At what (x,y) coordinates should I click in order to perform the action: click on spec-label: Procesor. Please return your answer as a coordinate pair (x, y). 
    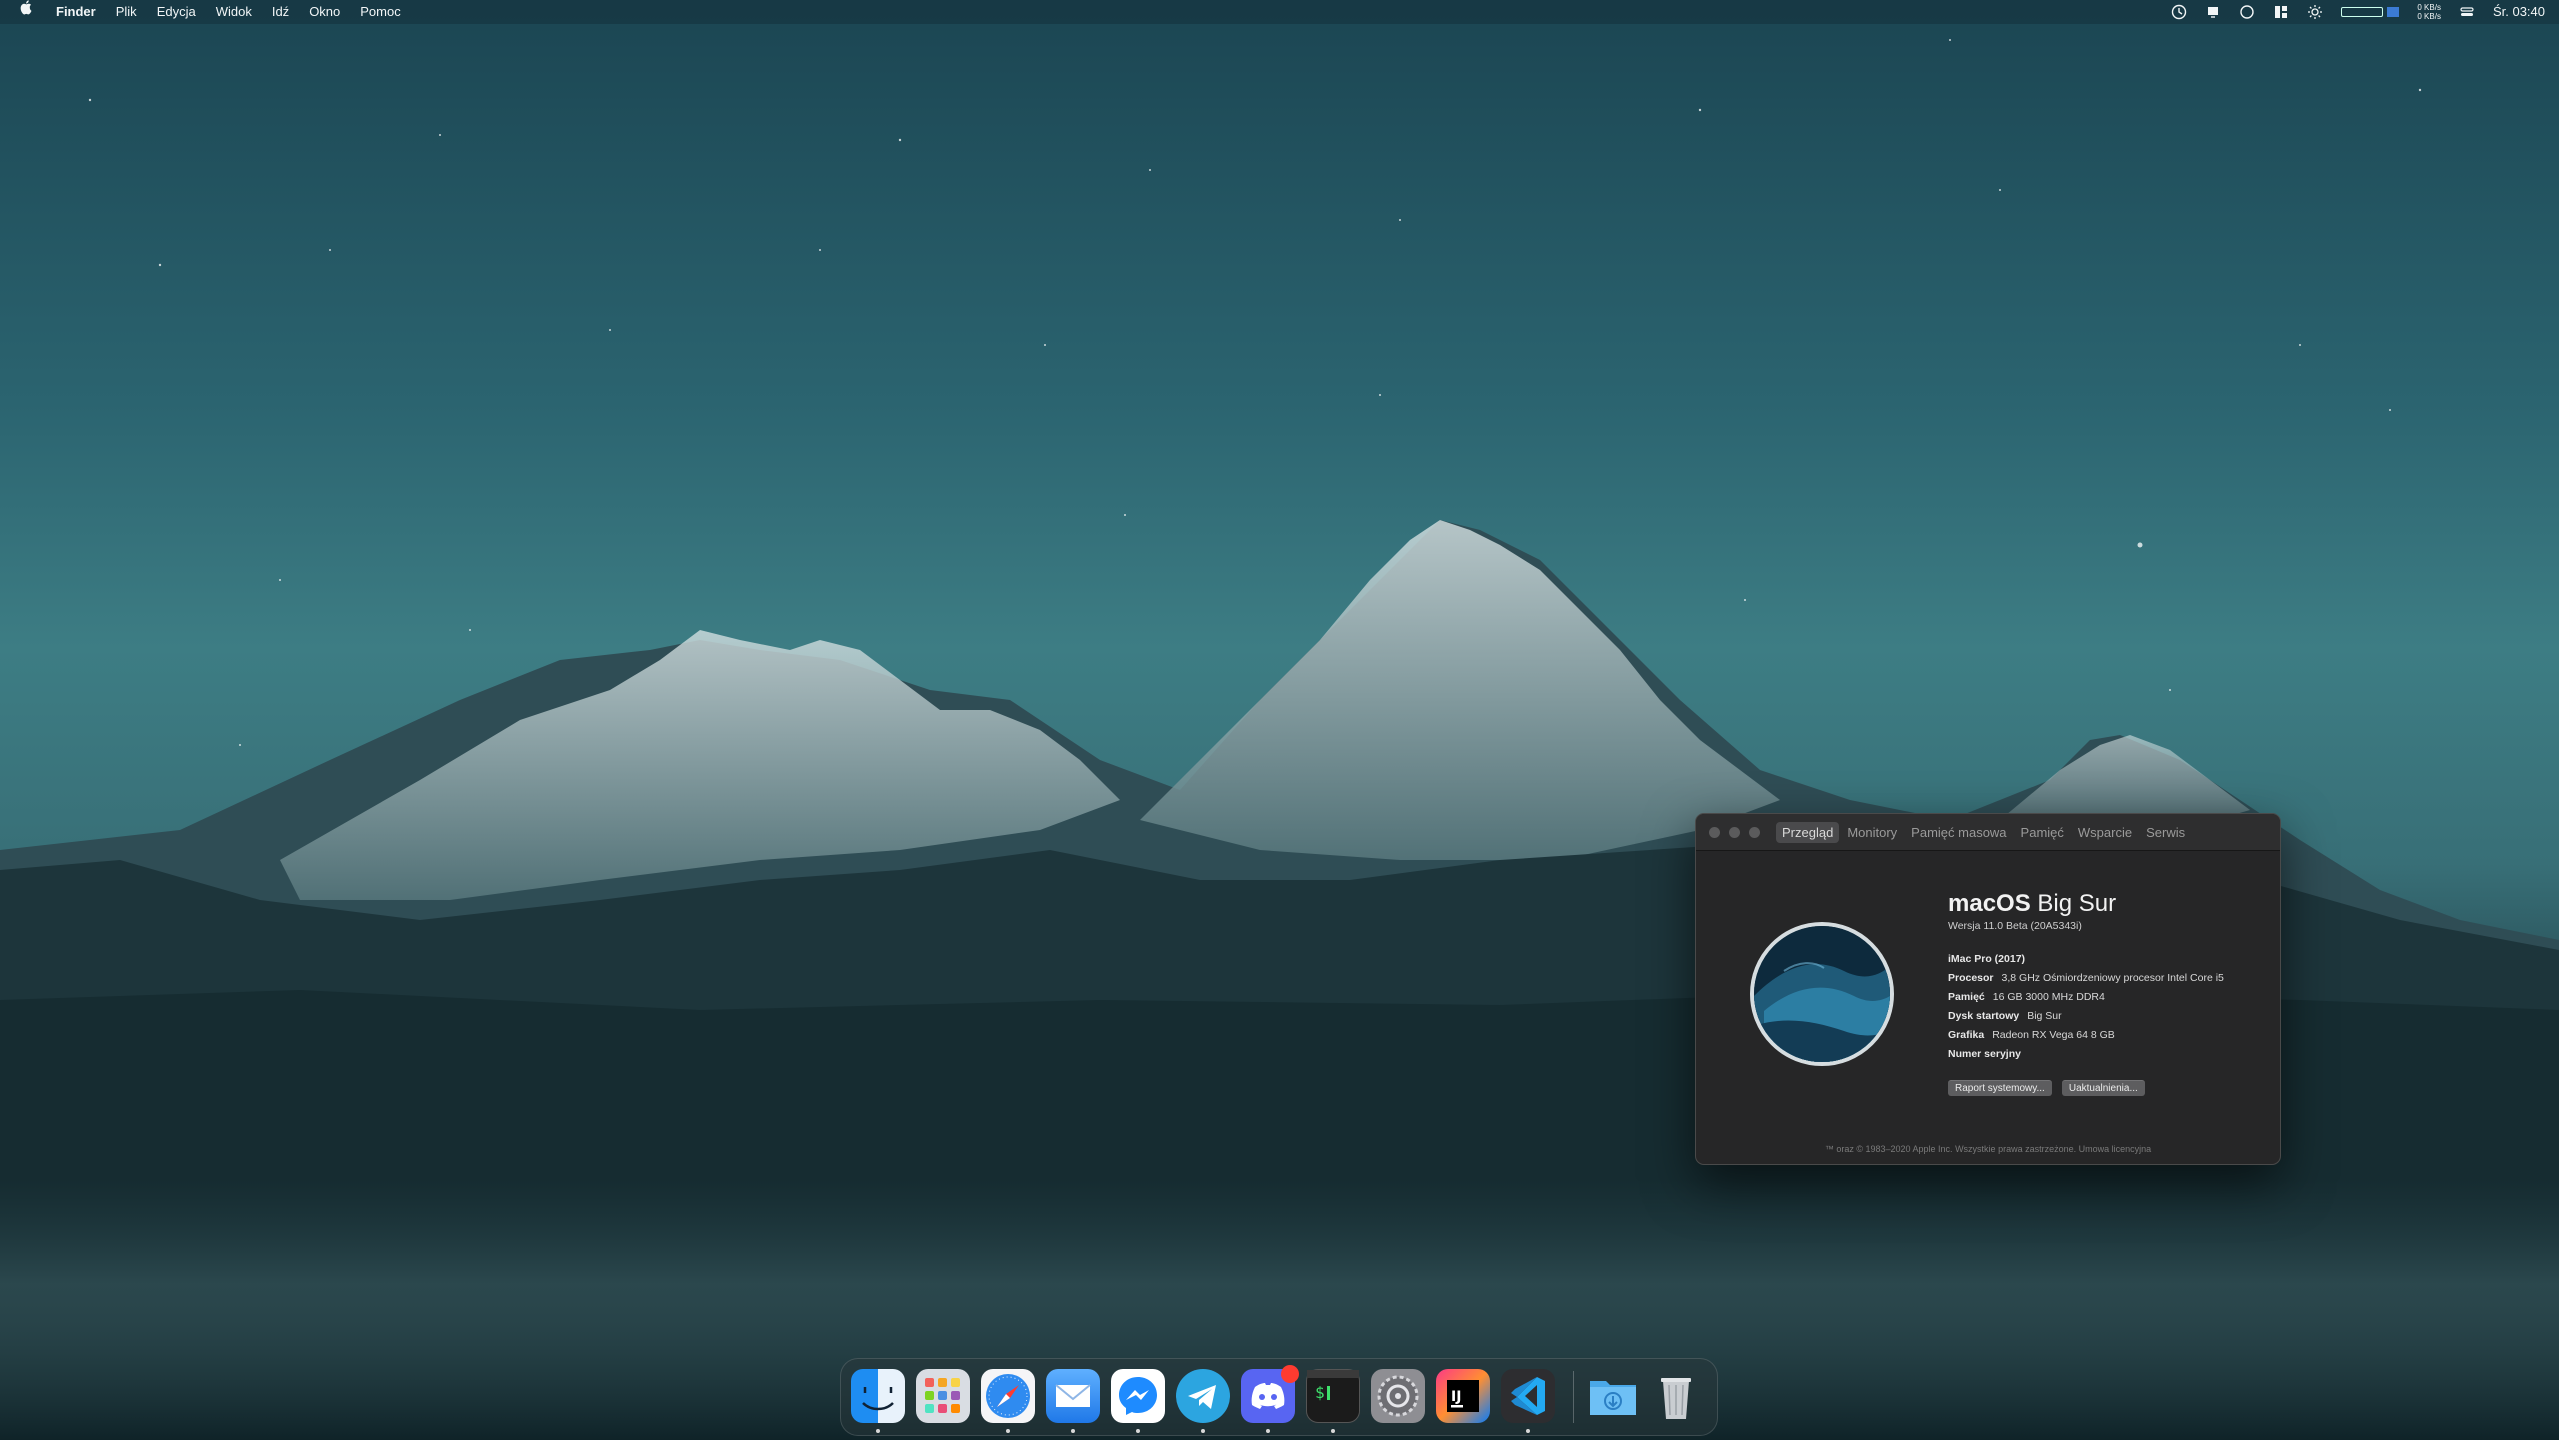
    Looking at the image, I should click on (1971, 978).